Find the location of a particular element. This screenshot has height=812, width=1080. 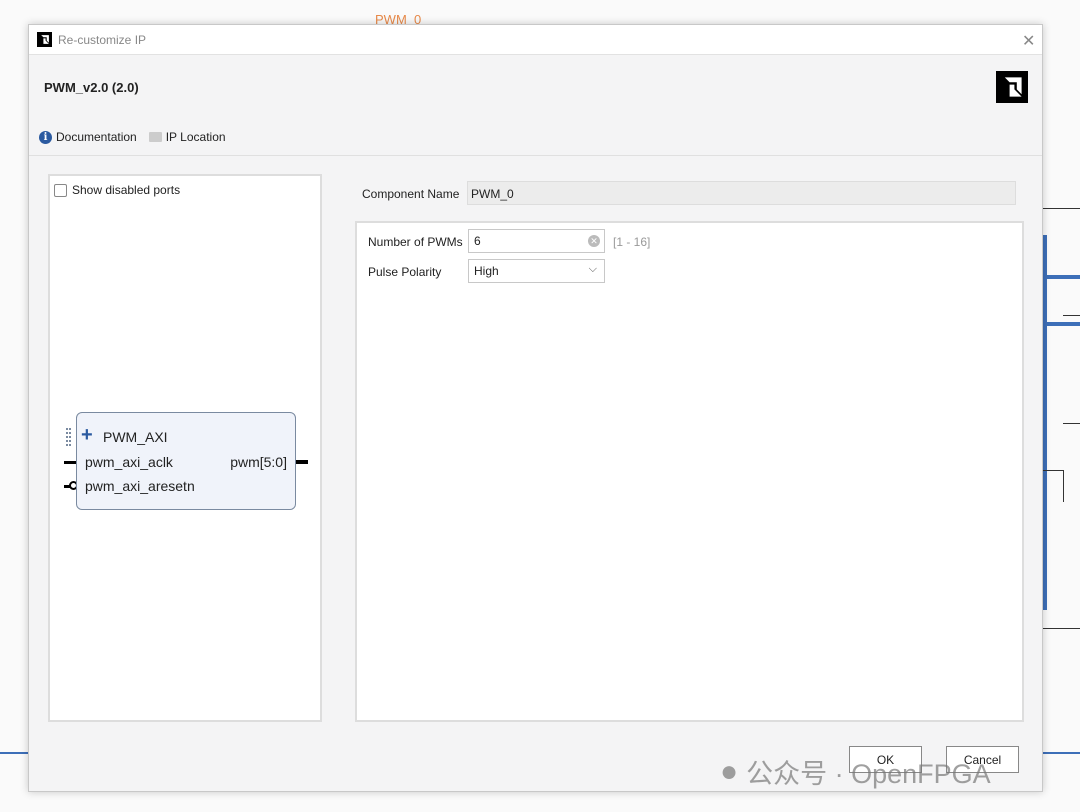

doc-links: i Documentation IP Location is located at coordinates (132, 137).